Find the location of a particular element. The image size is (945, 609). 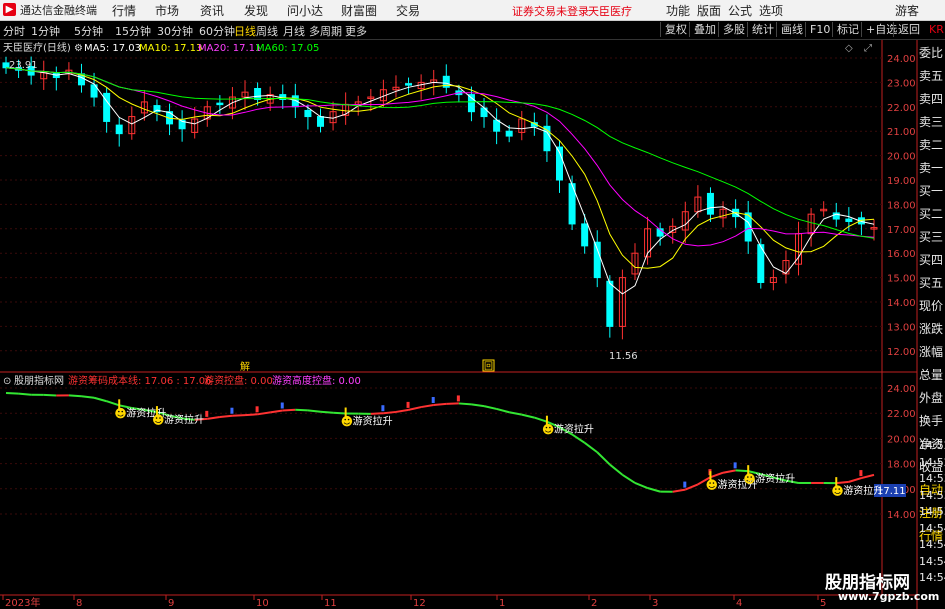

period-tick: 分时 is located at coordinates (14, 31).